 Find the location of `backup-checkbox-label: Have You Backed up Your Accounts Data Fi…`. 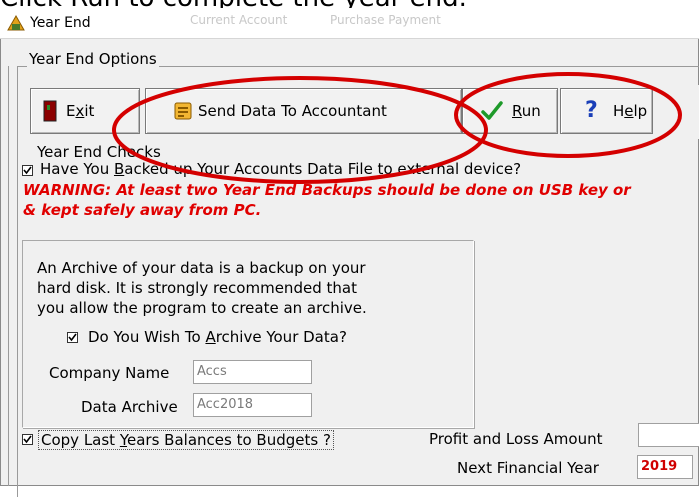

backup-checkbox-label: Have You Backed up Your Accounts Data Fi… is located at coordinates (281, 169).